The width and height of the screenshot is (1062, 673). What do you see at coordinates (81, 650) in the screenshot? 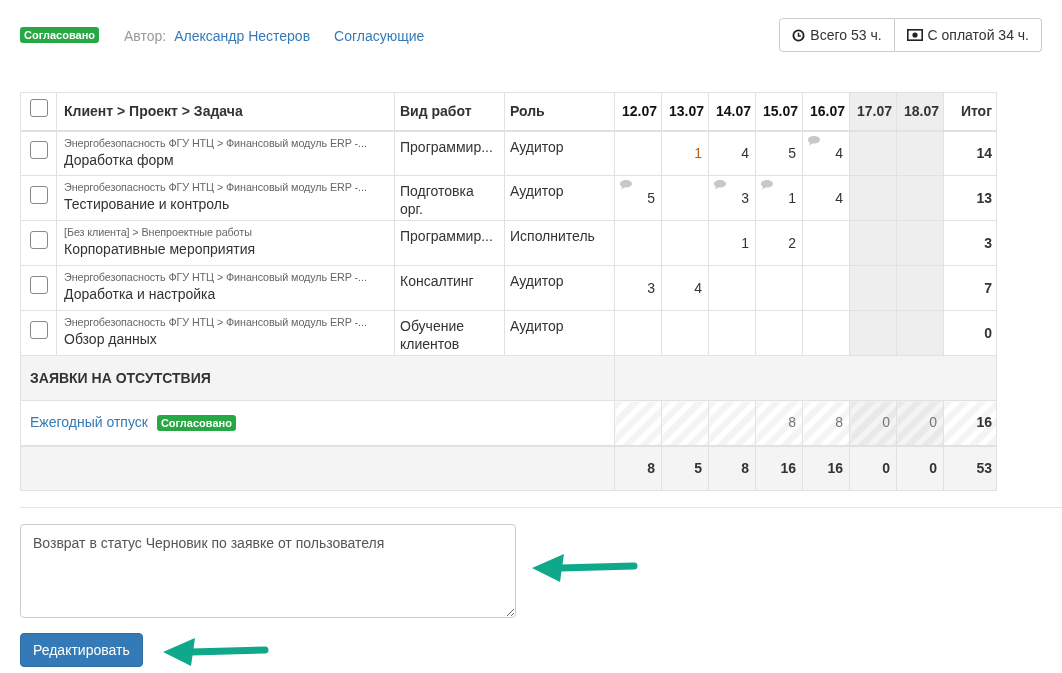
I see `edit-button: Редактировать` at bounding box center [81, 650].